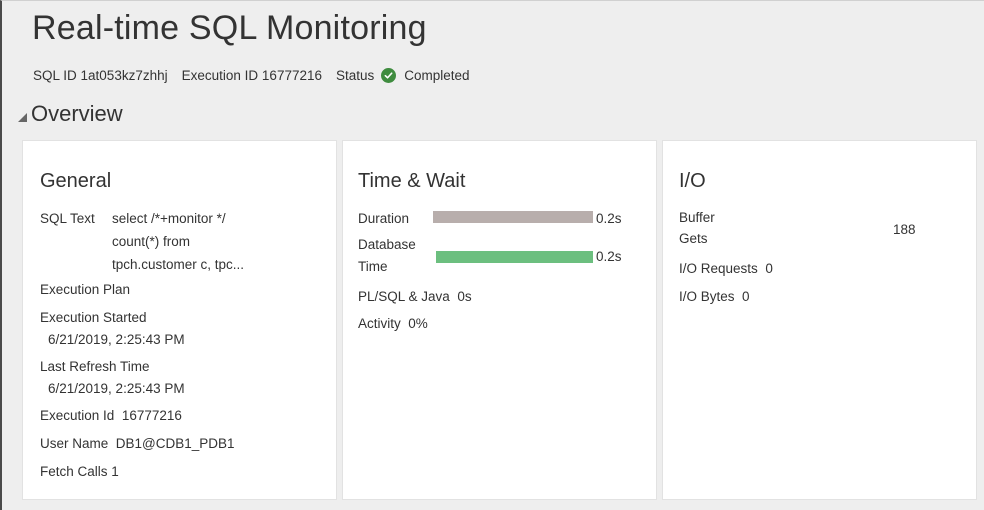 The height and width of the screenshot is (510, 984). What do you see at coordinates (74, 471) in the screenshot?
I see `fetch-calls-label: Fetch Calls` at bounding box center [74, 471].